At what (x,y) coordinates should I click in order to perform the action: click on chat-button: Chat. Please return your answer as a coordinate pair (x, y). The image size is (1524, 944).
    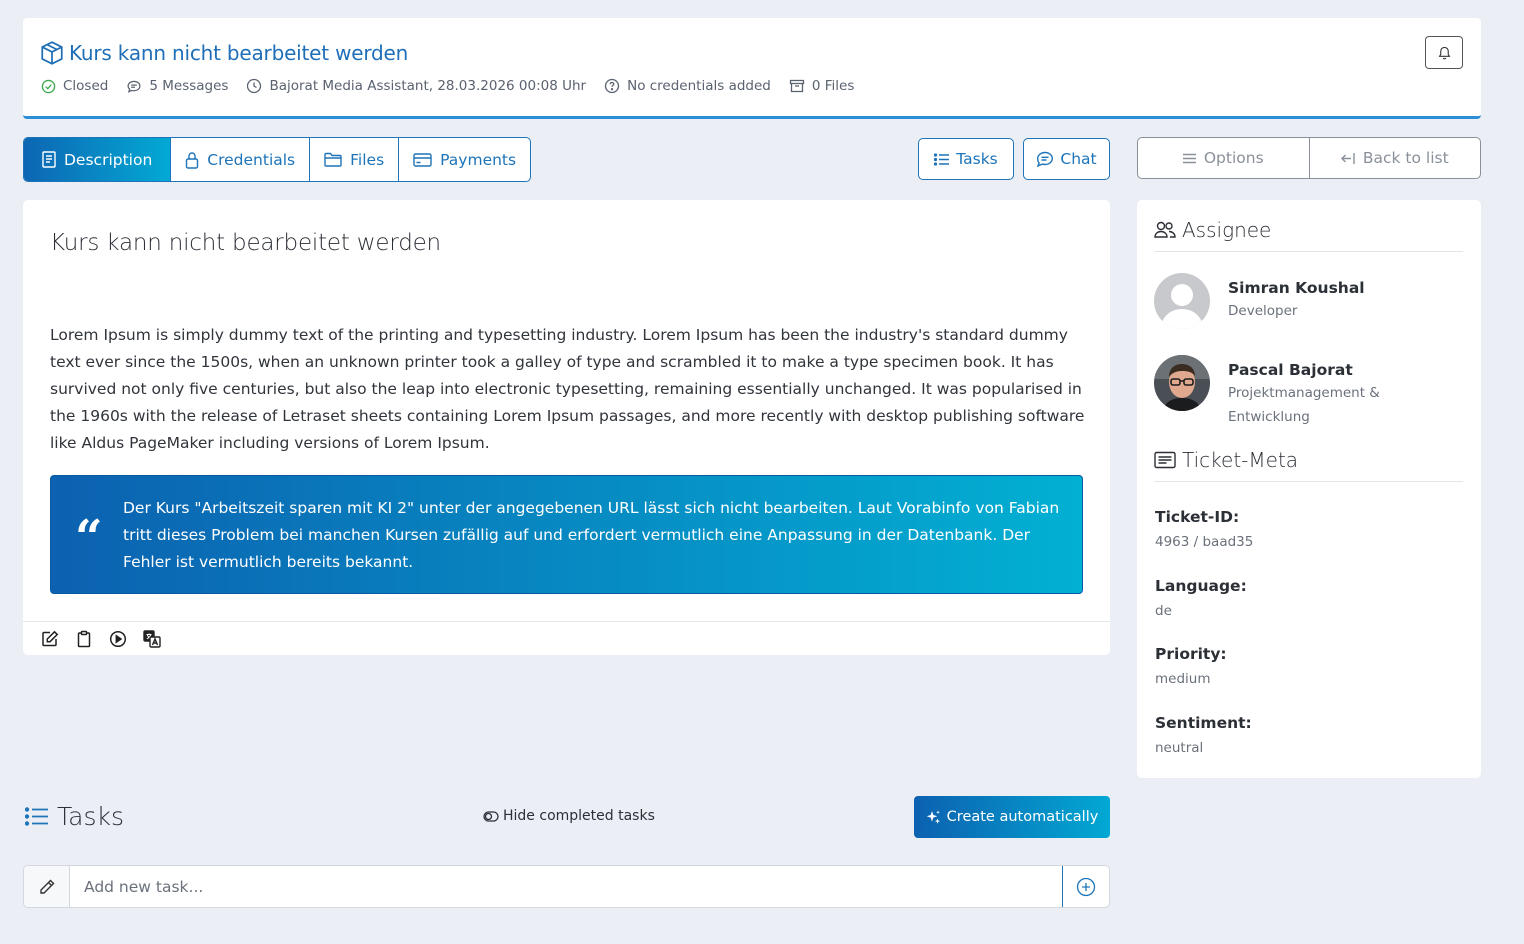
    Looking at the image, I should click on (1066, 159).